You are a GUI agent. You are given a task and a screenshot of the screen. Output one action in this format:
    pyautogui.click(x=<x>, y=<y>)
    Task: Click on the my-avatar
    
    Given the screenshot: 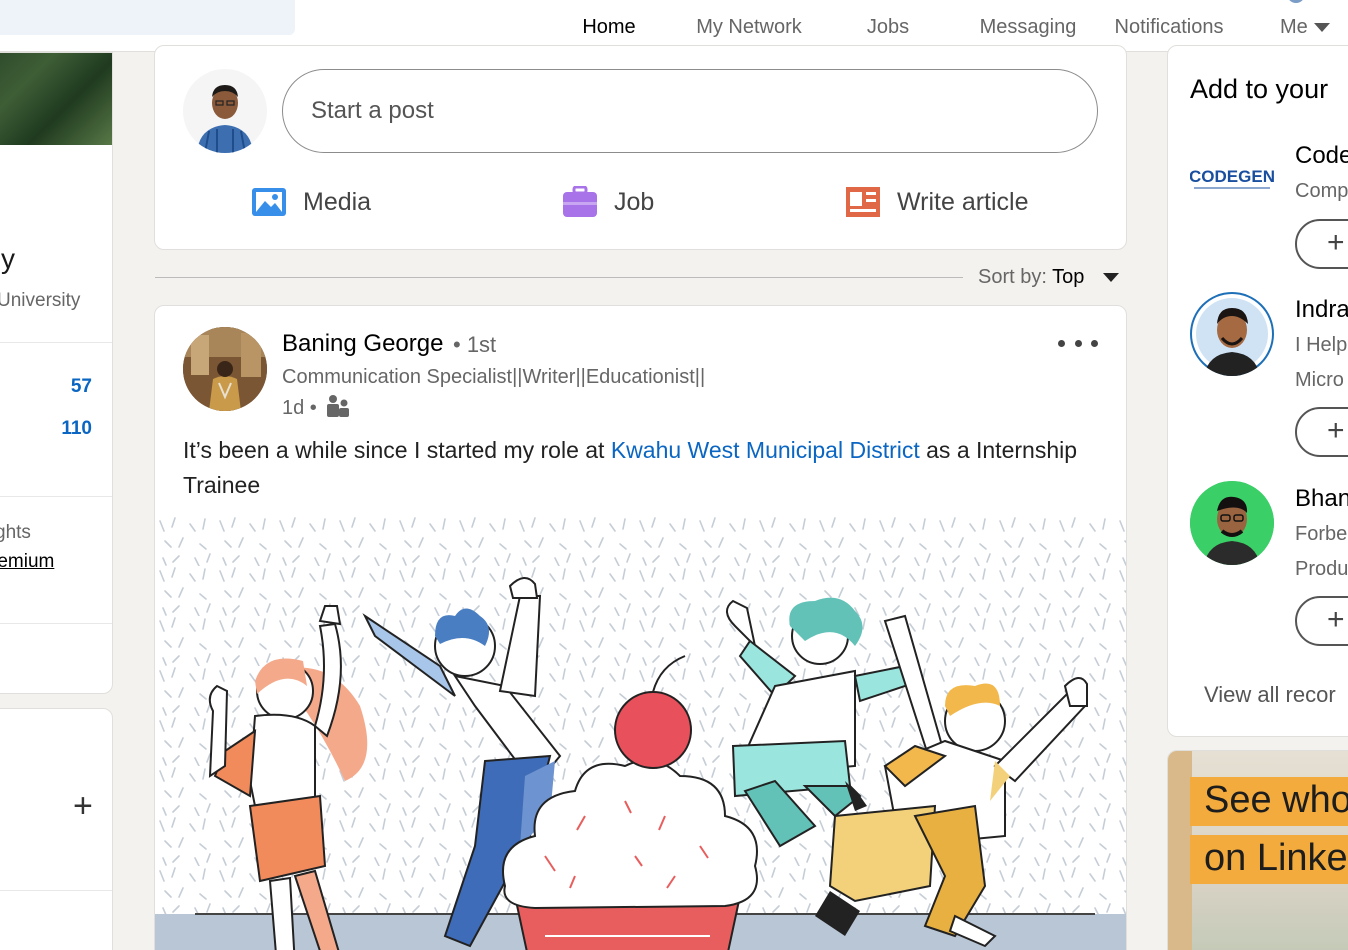 What is the action you would take?
    pyautogui.click(x=225, y=111)
    